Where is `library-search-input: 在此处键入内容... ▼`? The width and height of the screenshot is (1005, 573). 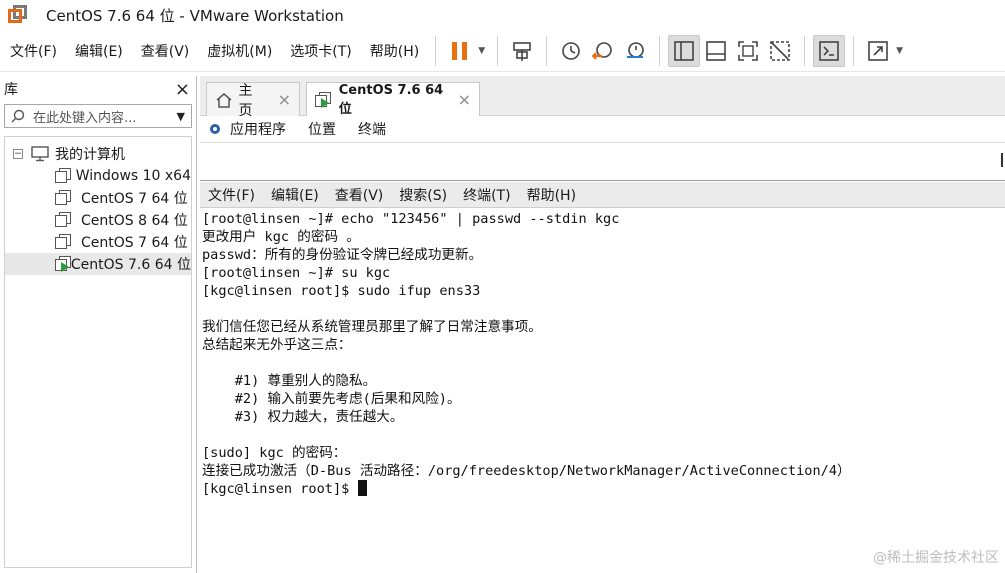 library-search-input: 在此处键入内容... ▼ is located at coordinates (98, 116).